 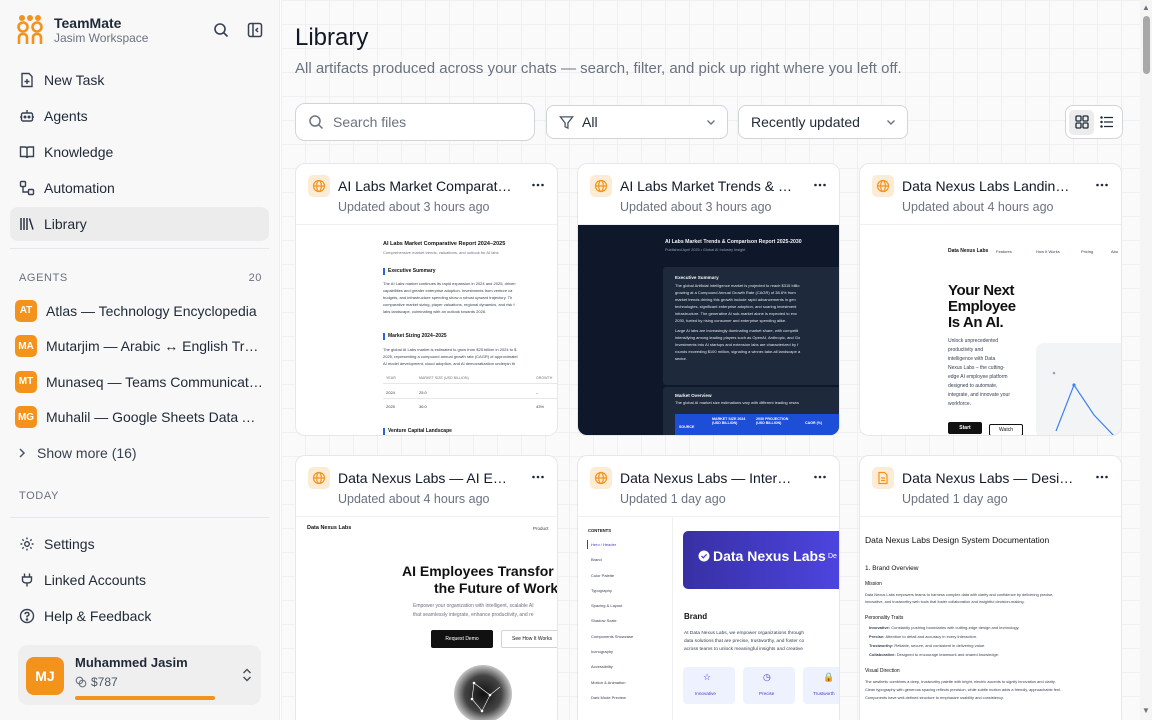 I want to click on brand: TeamMate Jasim Workspace, so click(x=82, y=30).